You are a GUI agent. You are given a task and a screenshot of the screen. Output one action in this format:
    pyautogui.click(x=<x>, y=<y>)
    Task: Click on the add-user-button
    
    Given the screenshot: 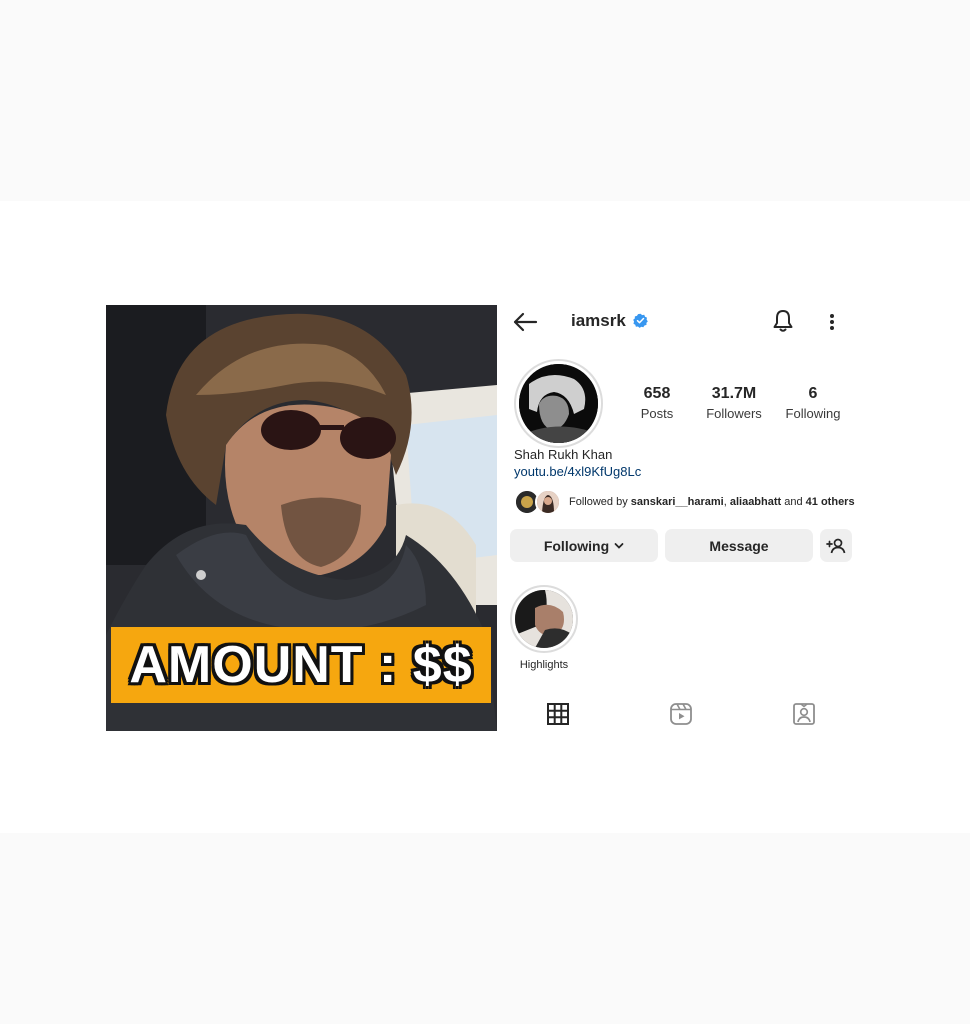 What is the action you would take?
    pyautogui.click(x=836, y=545)
    